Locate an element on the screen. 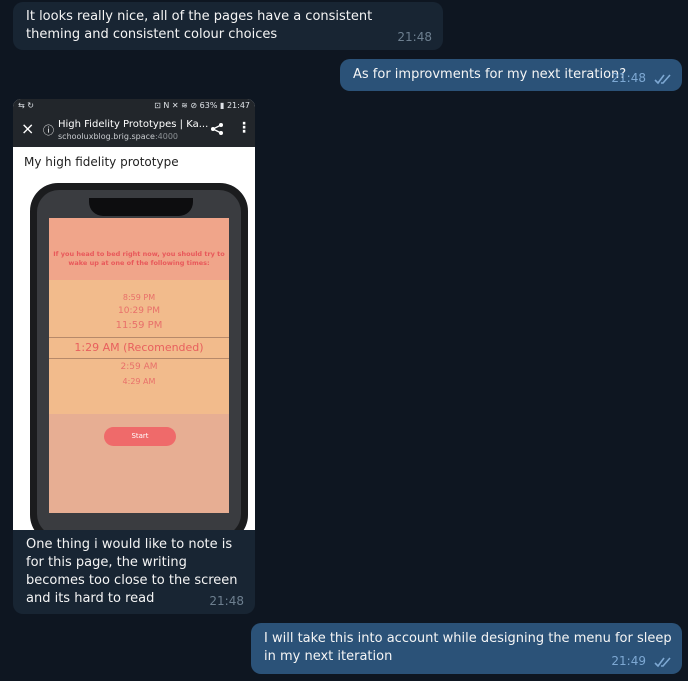 The height and width of the screenshot is (681, 688). message-time: 21:49 is located at coordinates (628, 661).